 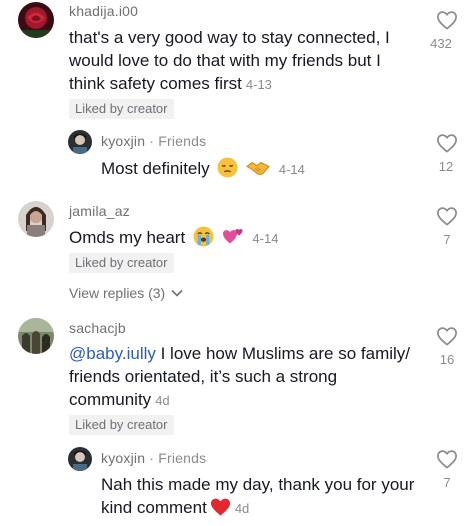 I want to click on mention-link: @baby.iully, so click(x=112, y=353).